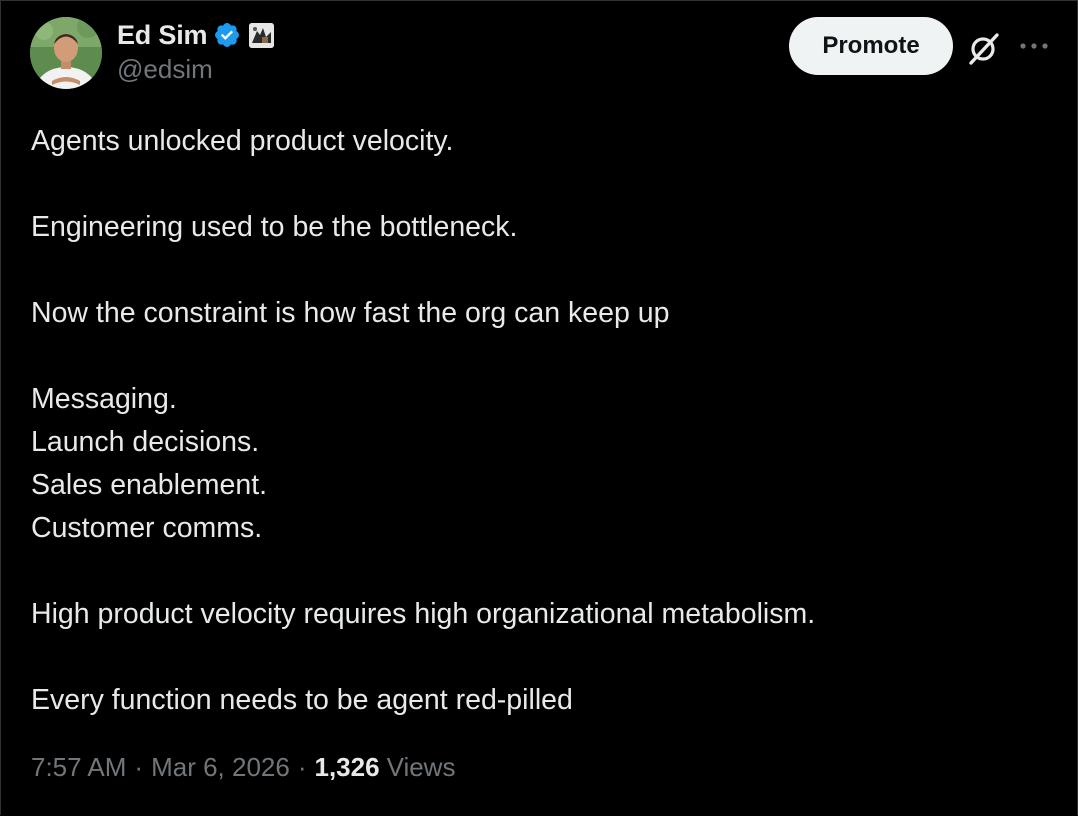 The height and width of the screenshot is (816, 1078). What do you see at coordinates (421, 767) in the screenshot?
I see `views-label: Views` at bounding box center [421, 767].